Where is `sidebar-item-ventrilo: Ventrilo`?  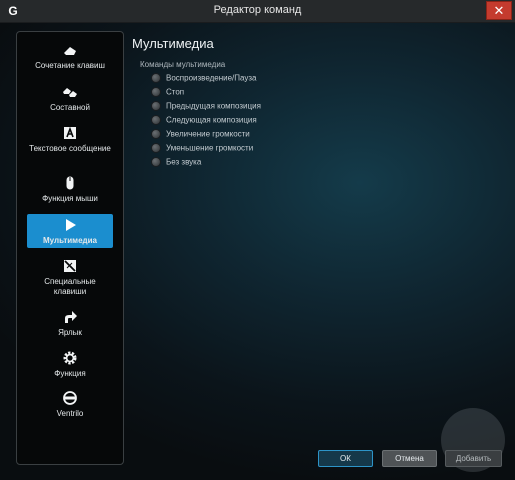 sidebar-item-ventrilo: Ventrilo is located at coordinates (70, 407).